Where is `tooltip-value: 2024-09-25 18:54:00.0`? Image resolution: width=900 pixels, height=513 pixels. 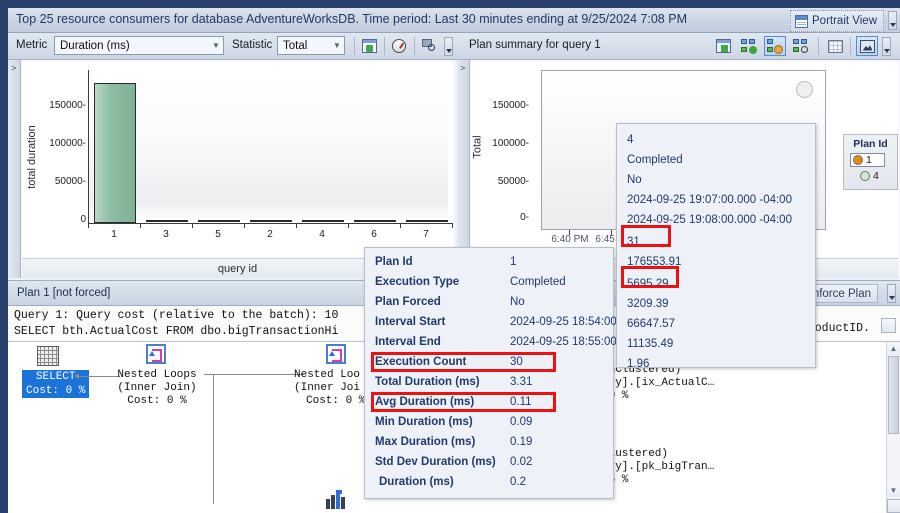
tooltip-value: 2024-09-25 18:54:00.0 is located at coordinates (568, 322).